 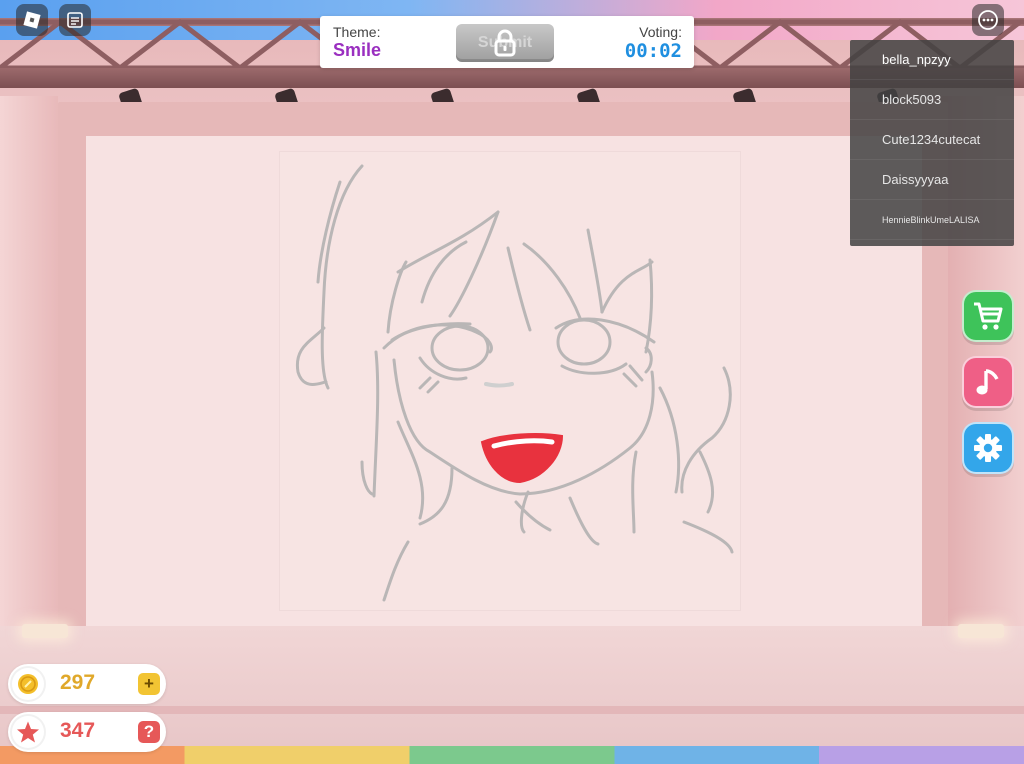 I want to click on voting-timer: 00:02, so click(x=653, y=51).